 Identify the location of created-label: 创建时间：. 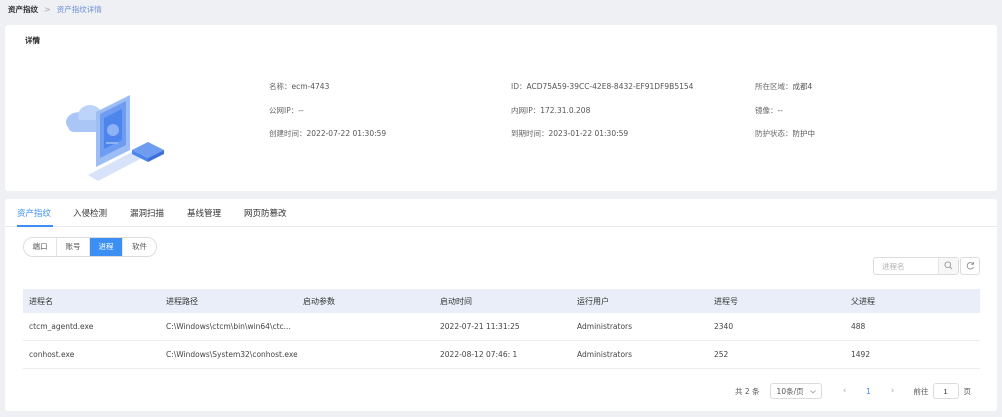
(288, 133).